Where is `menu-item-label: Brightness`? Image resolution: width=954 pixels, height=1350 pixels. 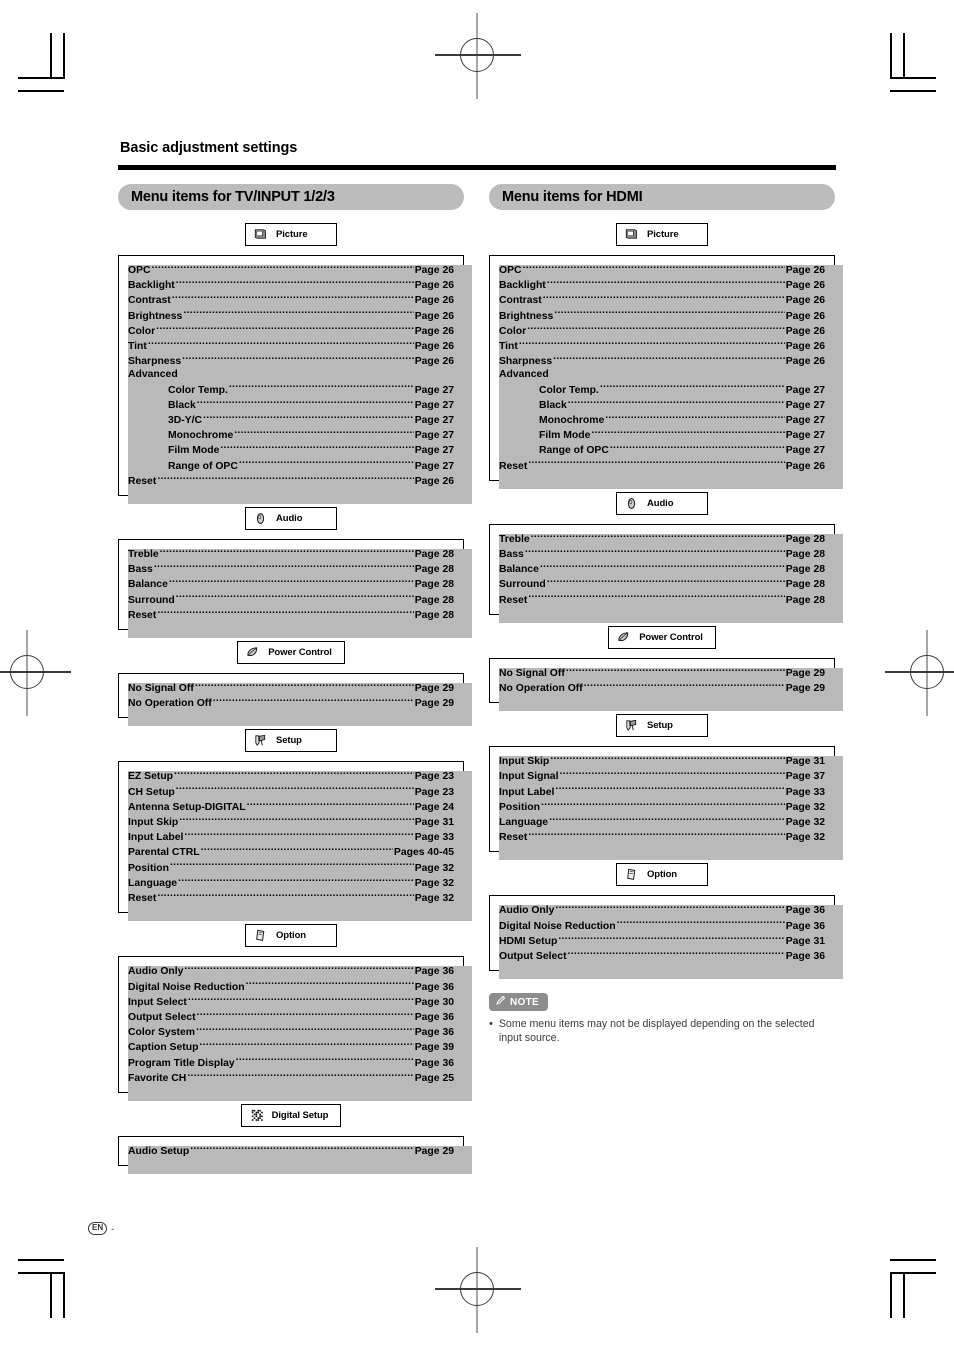 menu-item-label: Brightness is located at coordinates (155, 316).